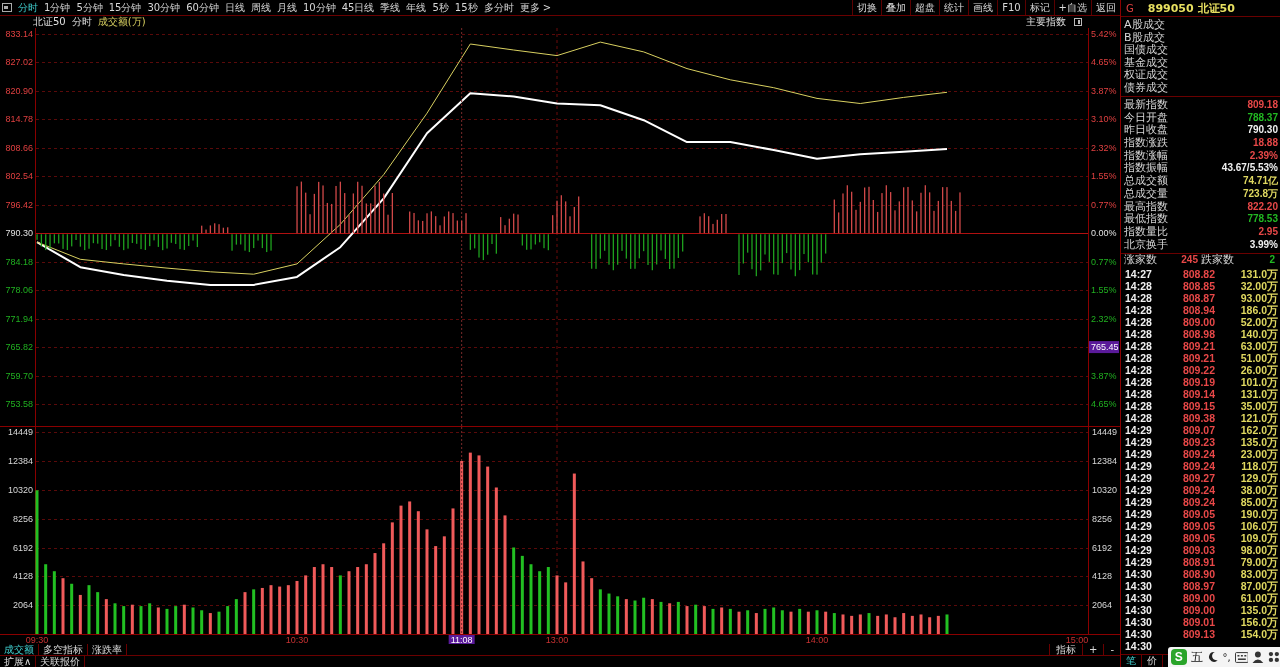 The image size is (1280, 667). Describe the element at coordinates (319, 7) in the screenshot. I see `period-tab: 10分钟` at that location.